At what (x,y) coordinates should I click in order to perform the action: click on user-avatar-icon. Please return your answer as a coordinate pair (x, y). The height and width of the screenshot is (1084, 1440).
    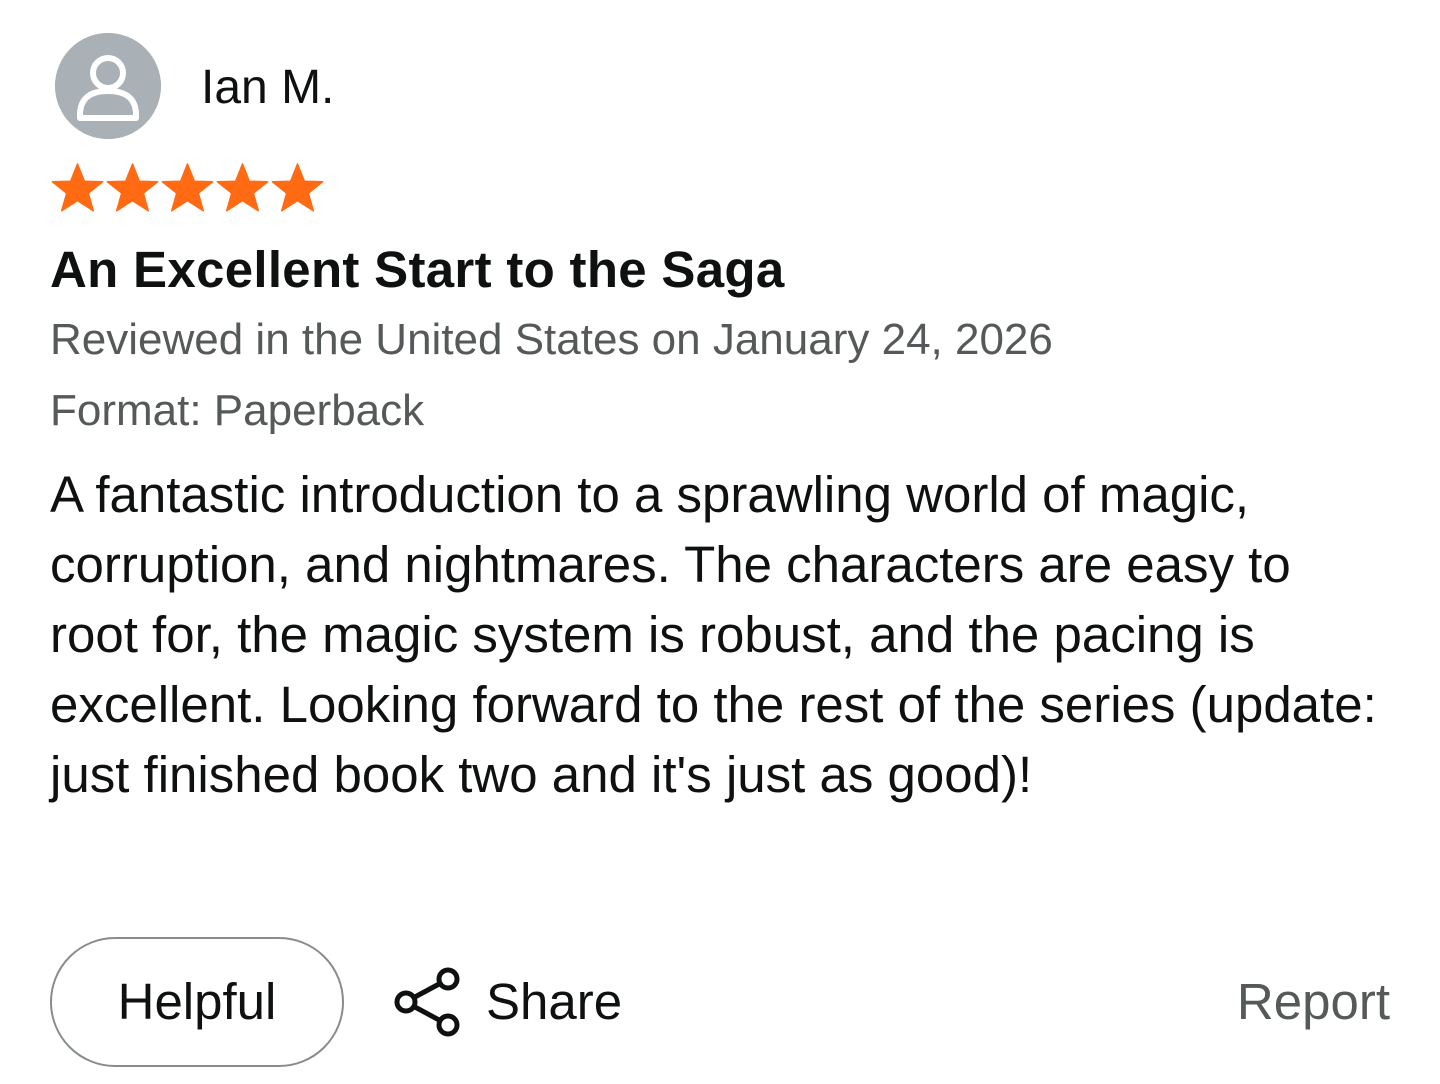
    Looking at the image, I should click on (108, 86).